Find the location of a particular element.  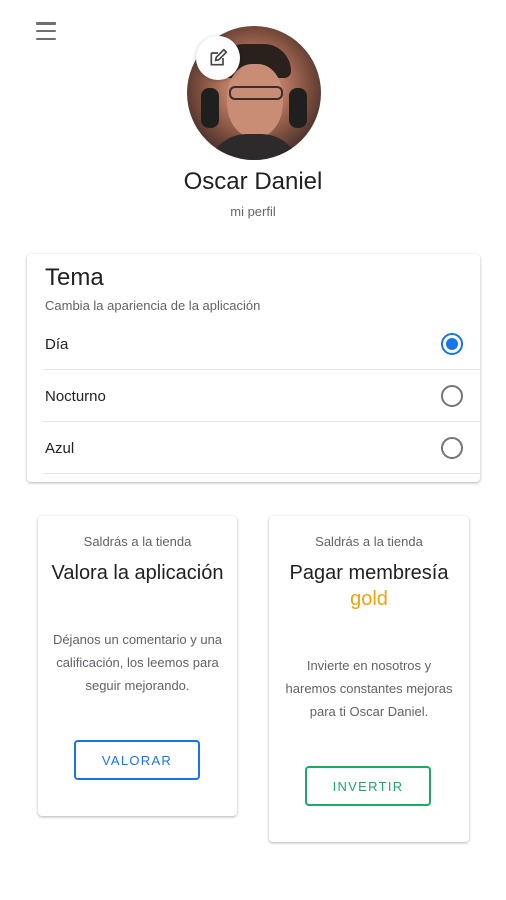

theme-option-label: Azul is located at coordinates (60, 448).